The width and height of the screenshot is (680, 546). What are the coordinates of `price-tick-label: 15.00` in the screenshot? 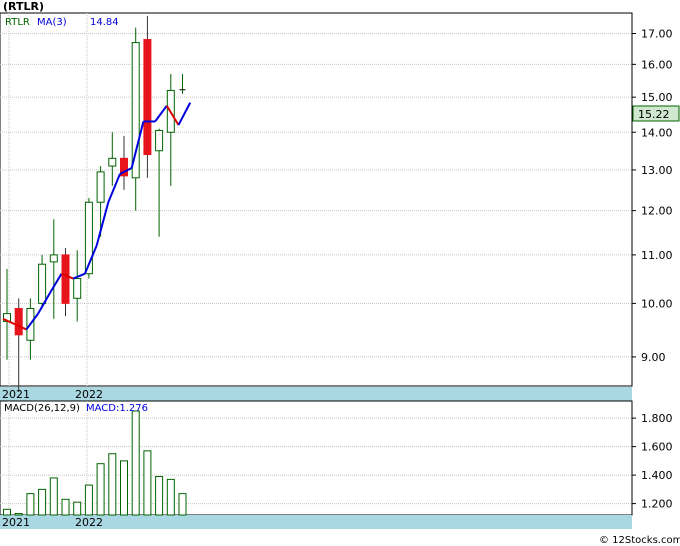 It's located at (657, 97).